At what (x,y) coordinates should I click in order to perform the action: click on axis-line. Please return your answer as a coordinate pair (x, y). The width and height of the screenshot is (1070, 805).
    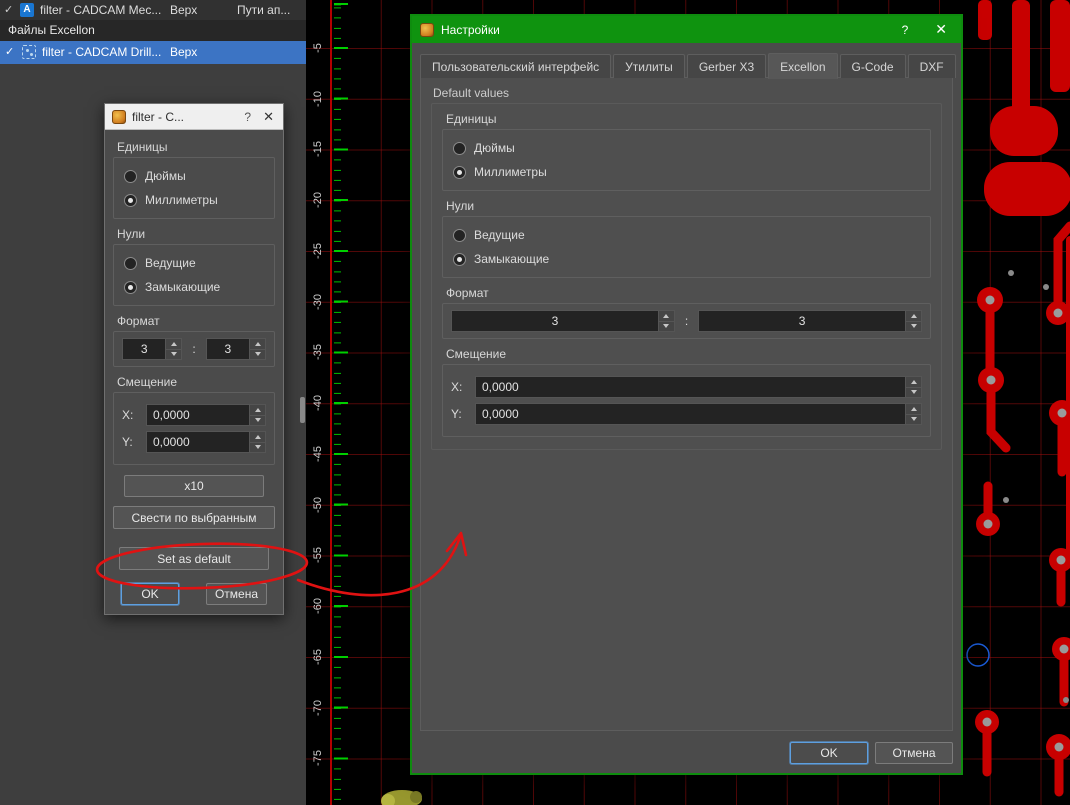
    Looking at the image, I should click on (331, 402).